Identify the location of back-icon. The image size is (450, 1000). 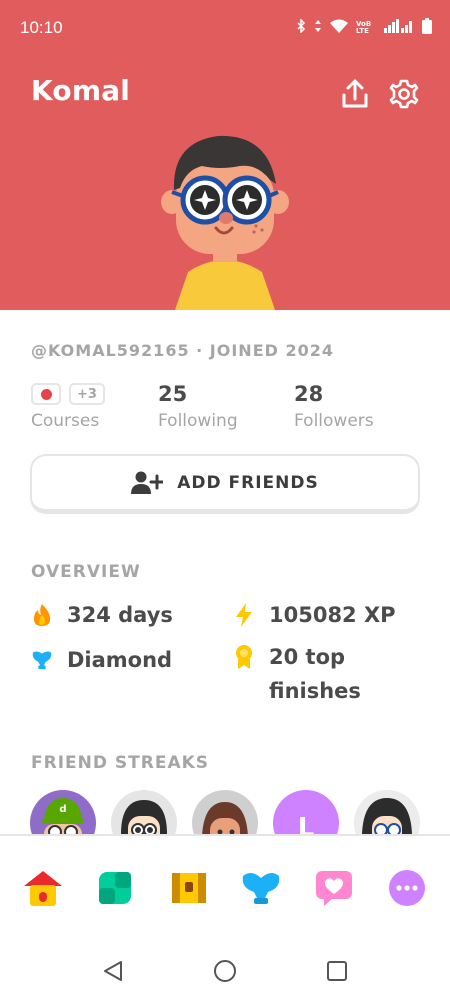
(113, 971).